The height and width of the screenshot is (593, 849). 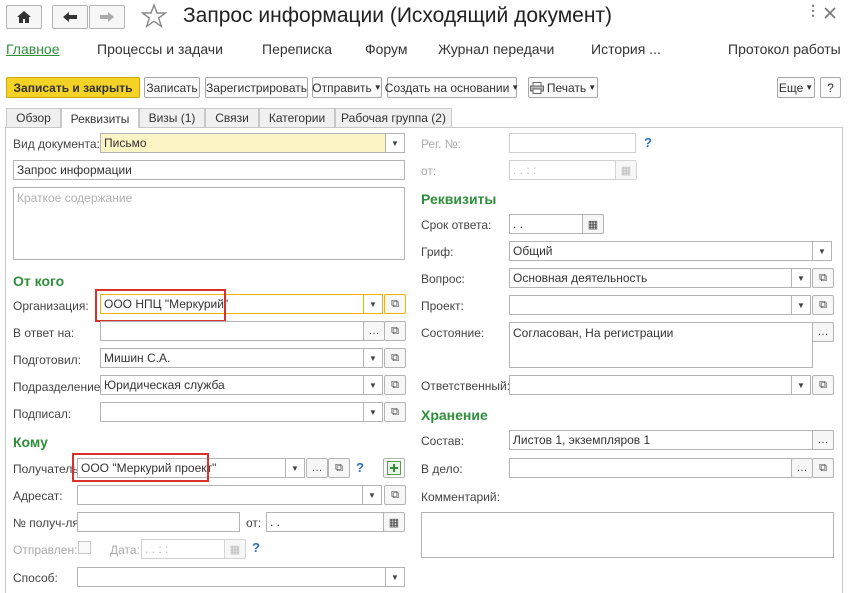 I want to click on project-field, so click(x=650, y=305).